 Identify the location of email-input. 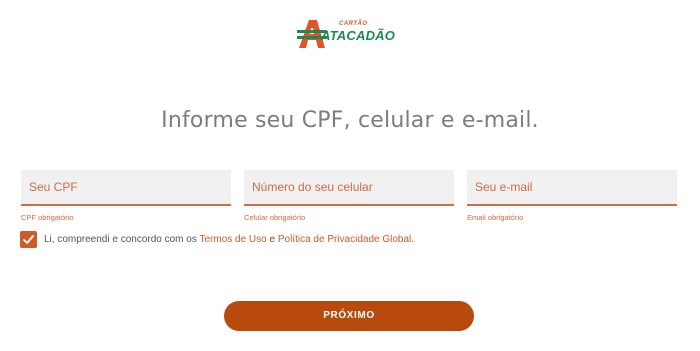
(572, 187).